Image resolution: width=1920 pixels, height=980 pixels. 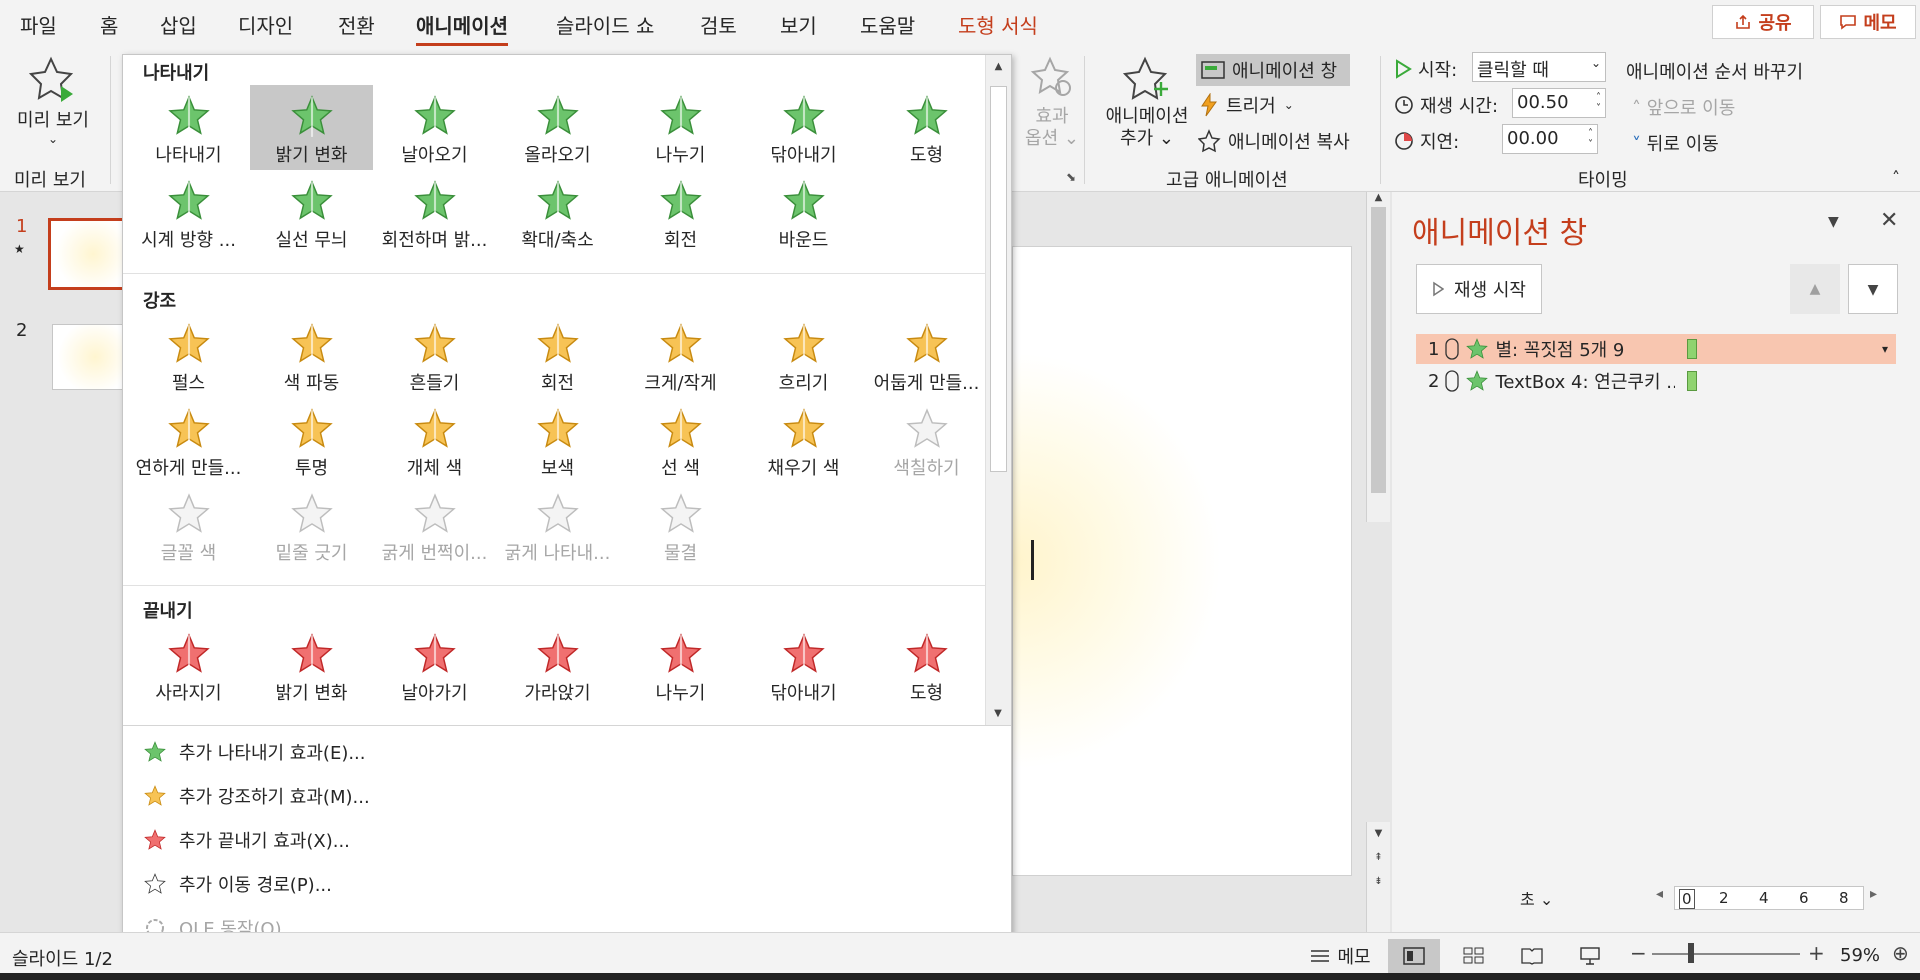 What do you see at coordinates (803, 665) in the screenshot?
I see `exit-effect-5: 닦아내기` at bounding box center [803, 665].